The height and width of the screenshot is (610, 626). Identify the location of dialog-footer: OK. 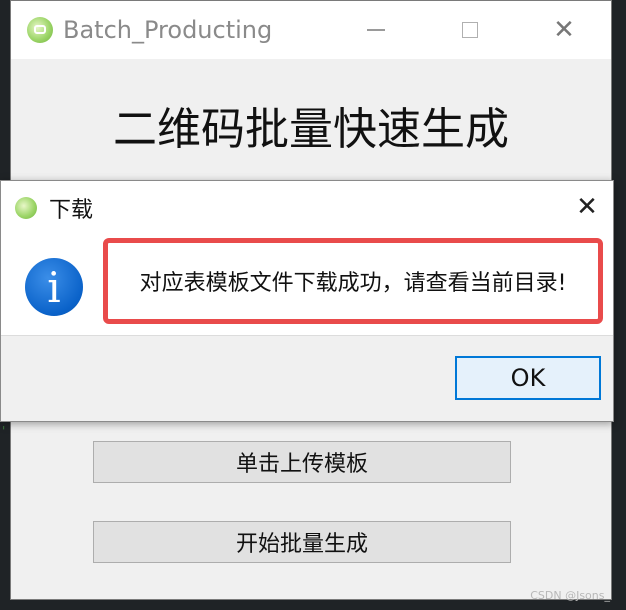
(307, 378).